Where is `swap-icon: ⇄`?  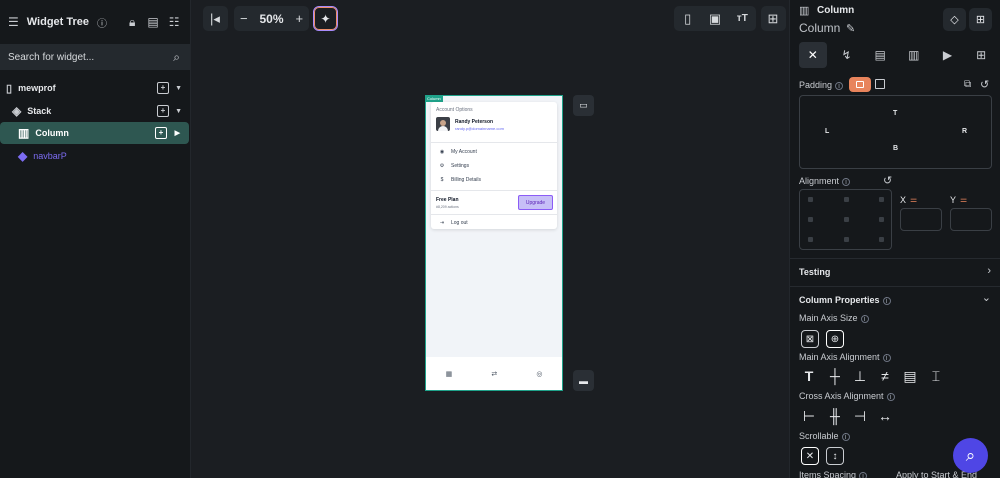 swap-icon: ⇄ is located at coordinates (494, 374).